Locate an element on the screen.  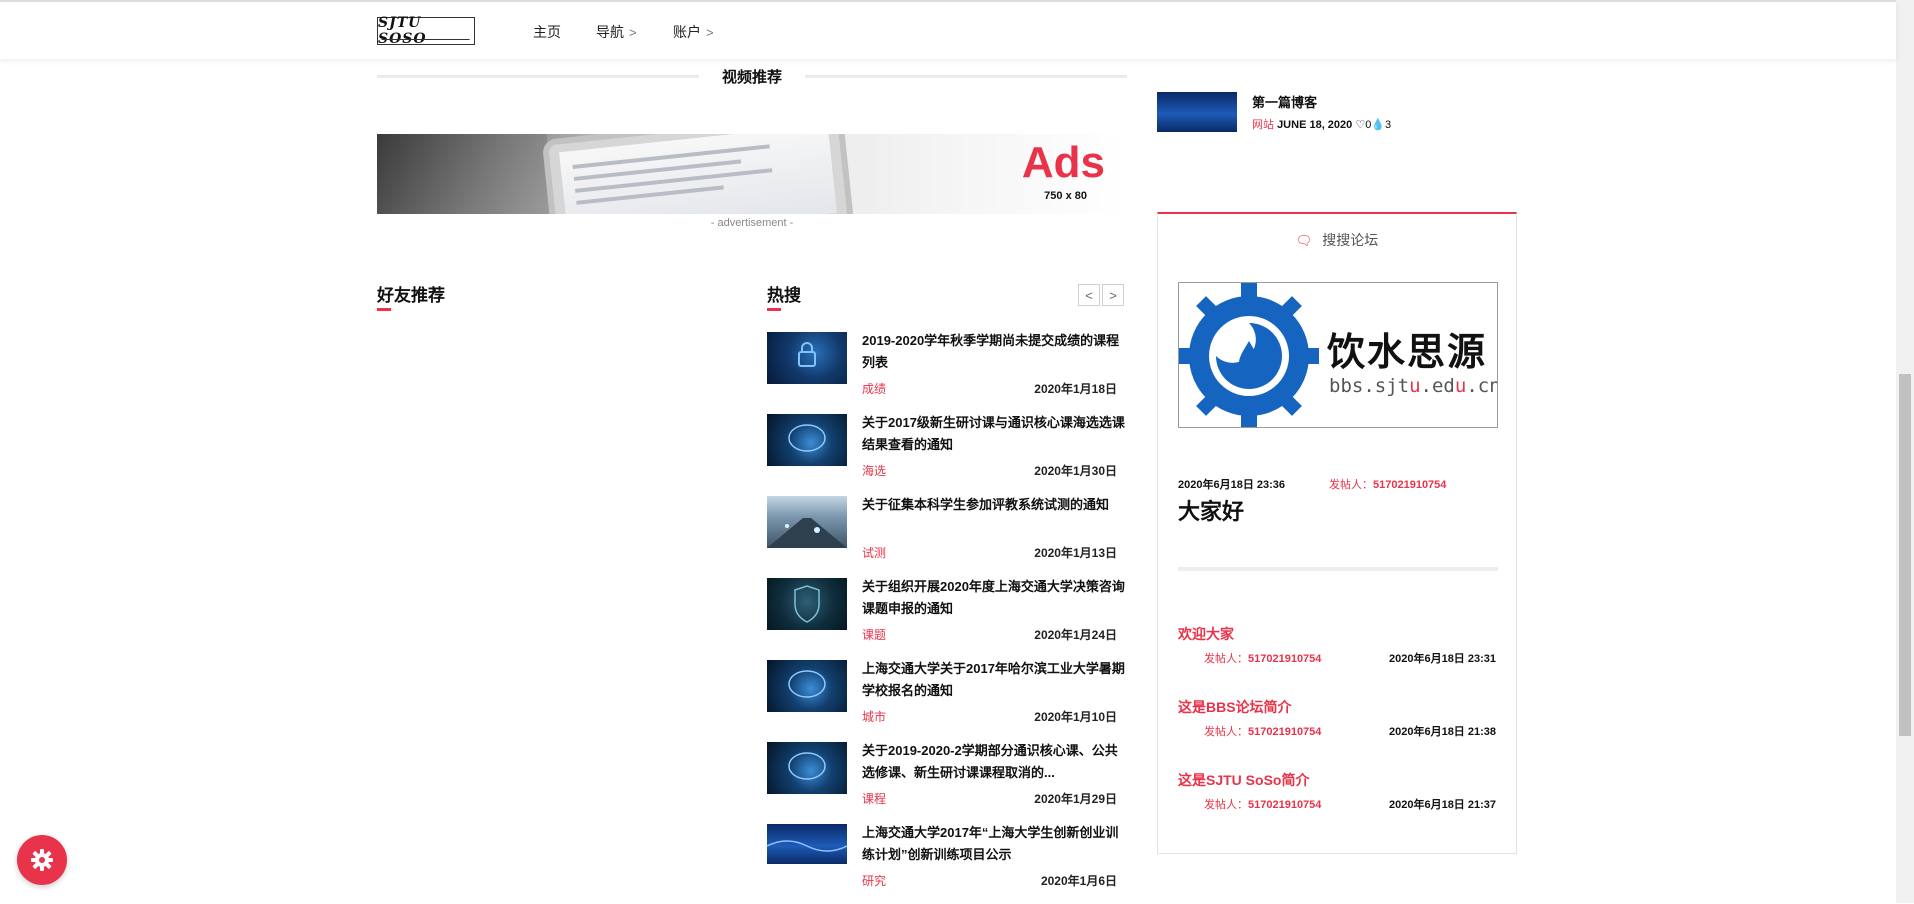
hot-item-title: 上海交通大学关于2017年哈尔滨工业大学暑期学校报名的通知 is located at coordinates (994, 680).